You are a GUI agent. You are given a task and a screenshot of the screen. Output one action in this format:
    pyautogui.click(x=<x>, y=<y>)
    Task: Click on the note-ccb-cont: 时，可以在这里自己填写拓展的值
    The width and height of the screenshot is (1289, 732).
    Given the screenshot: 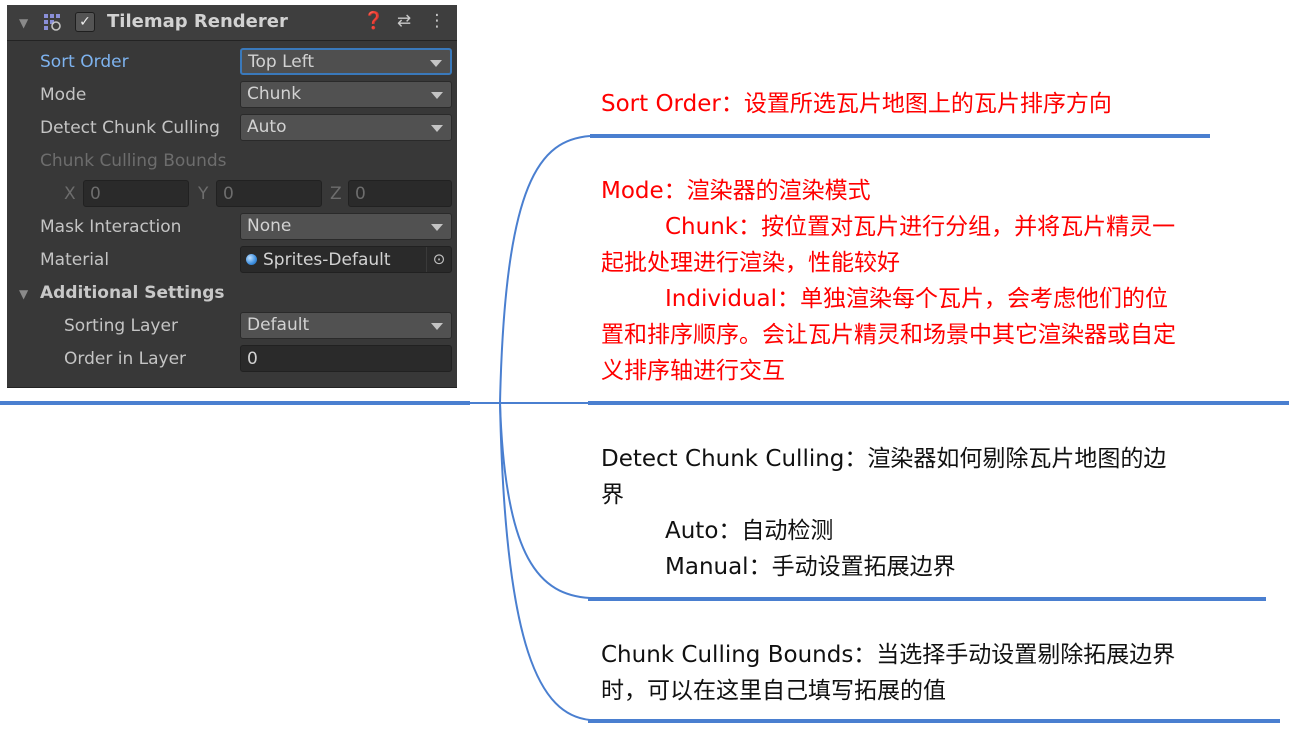 What is the action you would take?
    pyautogui.click(x=773, y=691)
    